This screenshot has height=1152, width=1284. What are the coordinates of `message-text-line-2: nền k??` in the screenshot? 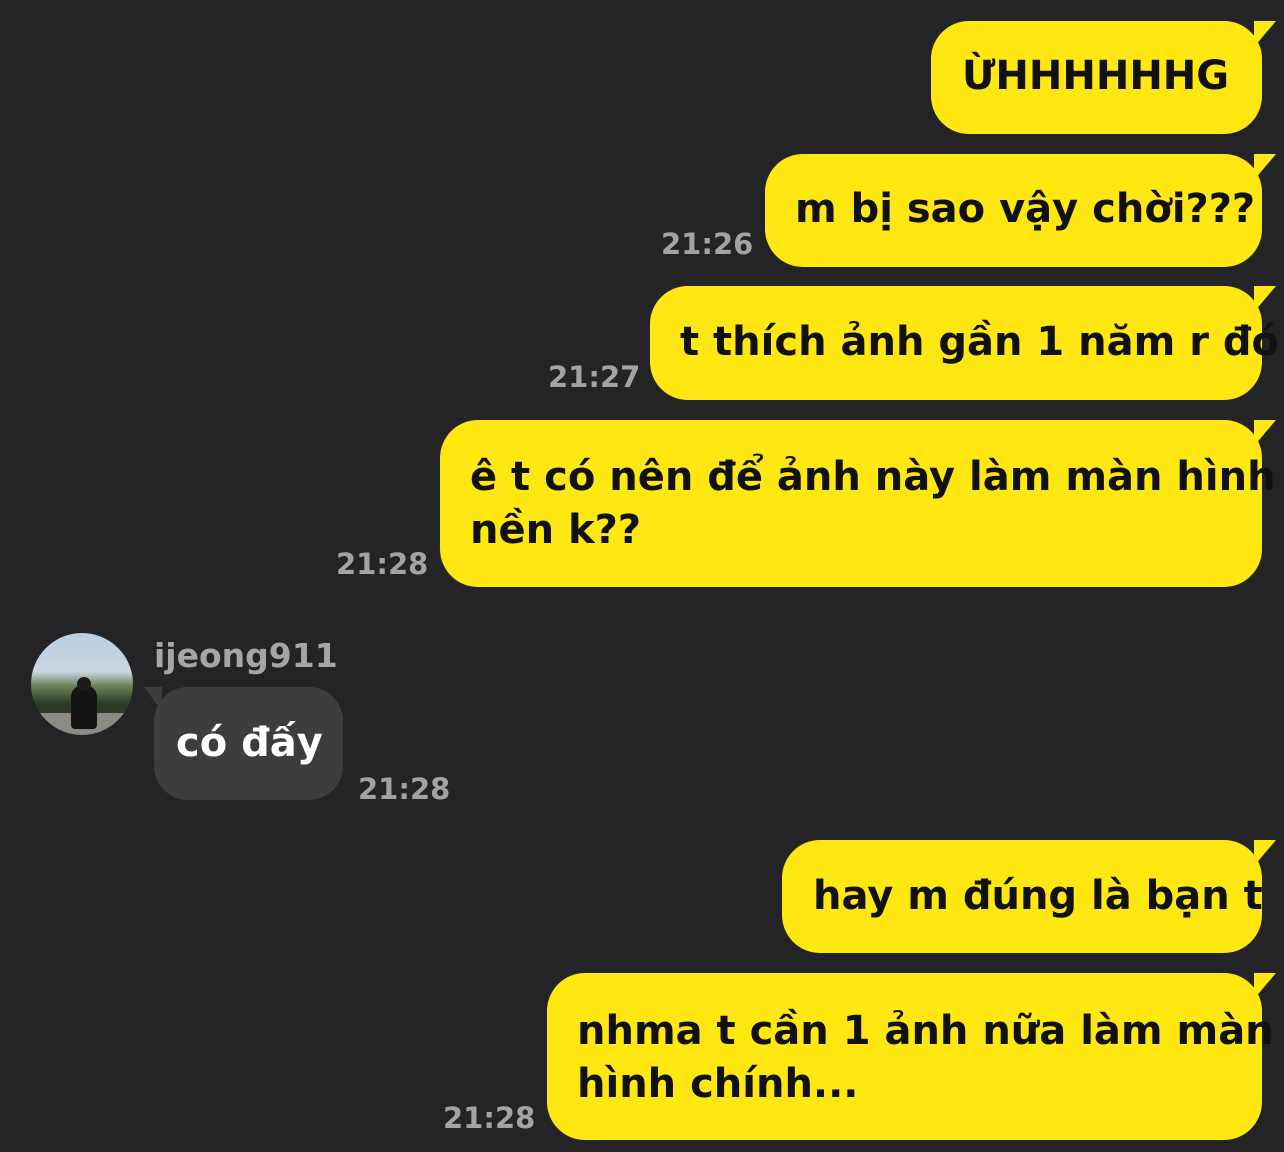 It's located at (556, 530).